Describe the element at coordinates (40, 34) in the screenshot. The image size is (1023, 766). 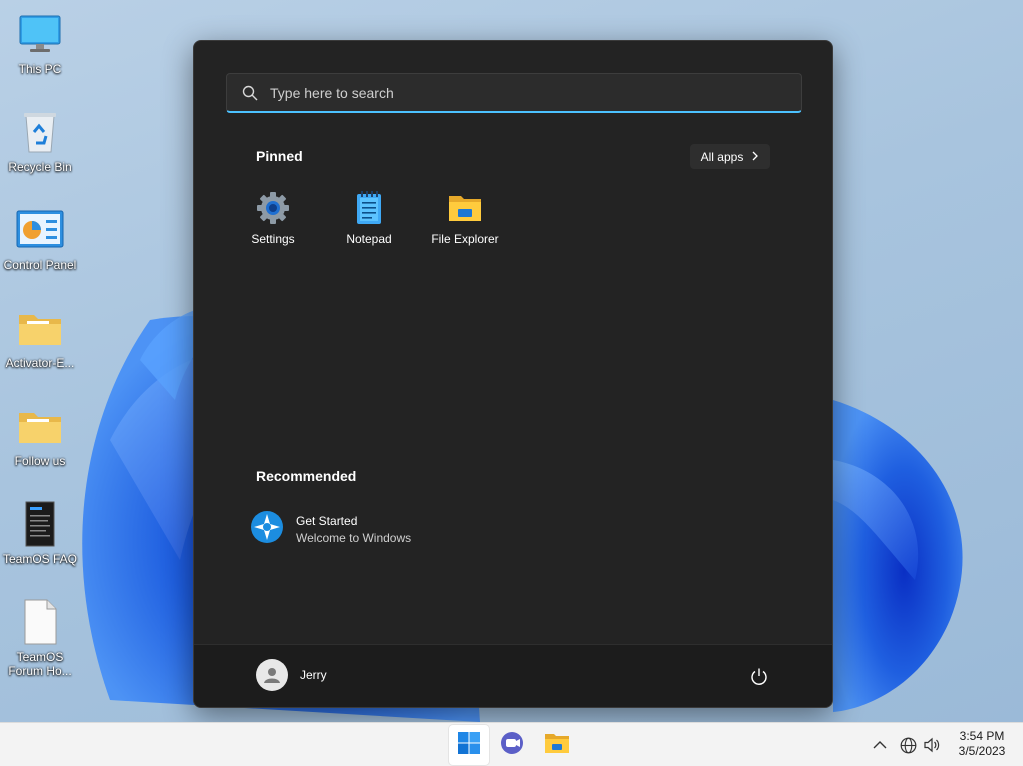
I see `computer-icon` at that location.